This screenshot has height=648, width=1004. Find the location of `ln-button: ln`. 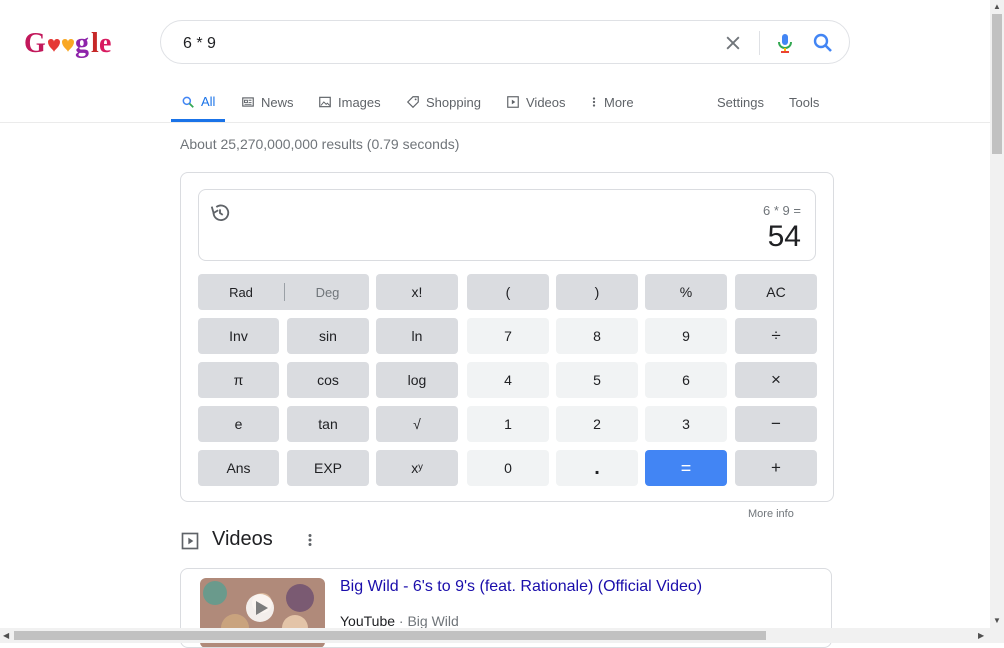

ln-button: ln is located at coordinates (417, 336).